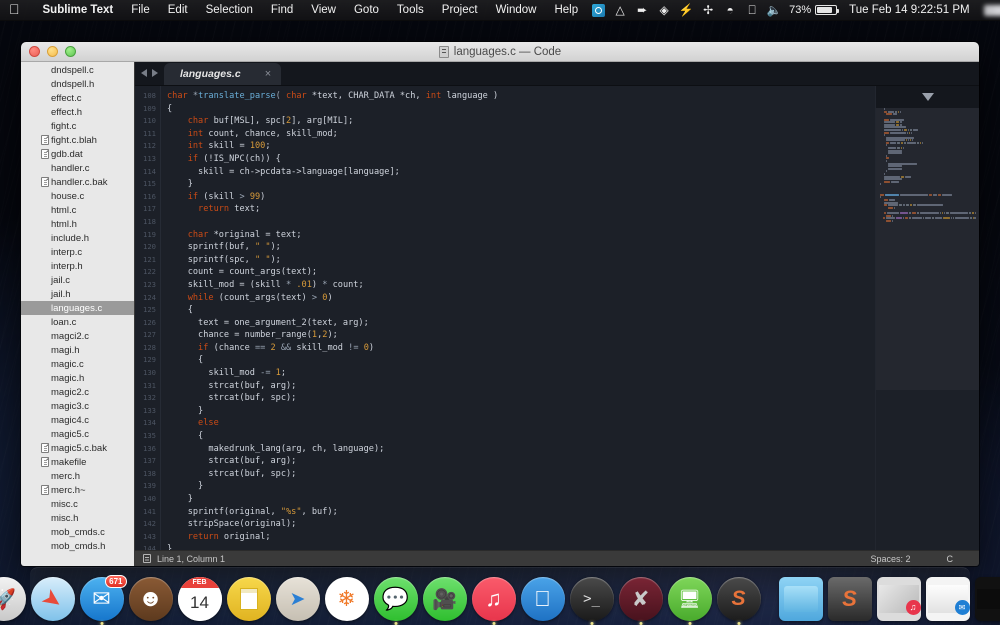 The width and height of the screenshot is (1000, 625). I want to click on sidebar-toggle-icon, so click(147, 558).